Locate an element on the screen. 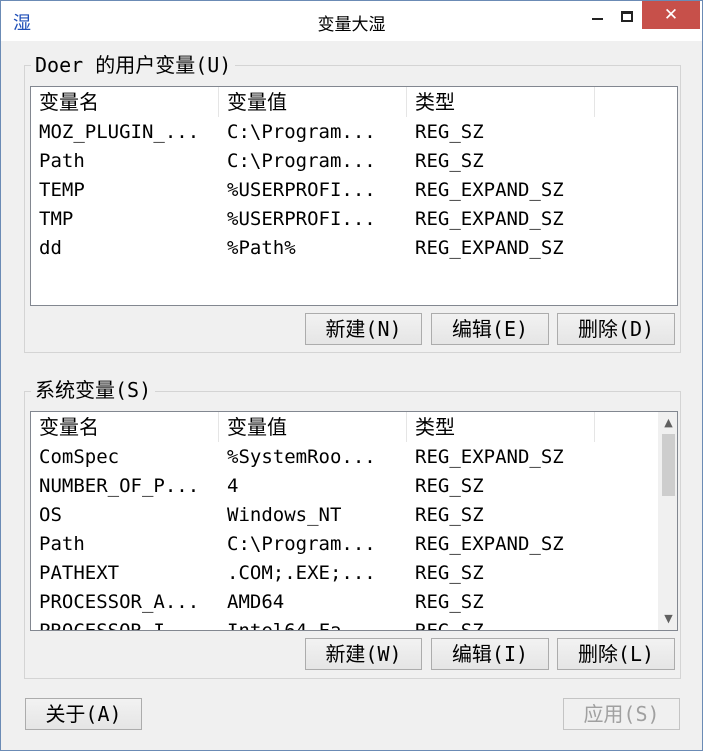  about-button: 关于(A) is located at coordinates (83, 714).